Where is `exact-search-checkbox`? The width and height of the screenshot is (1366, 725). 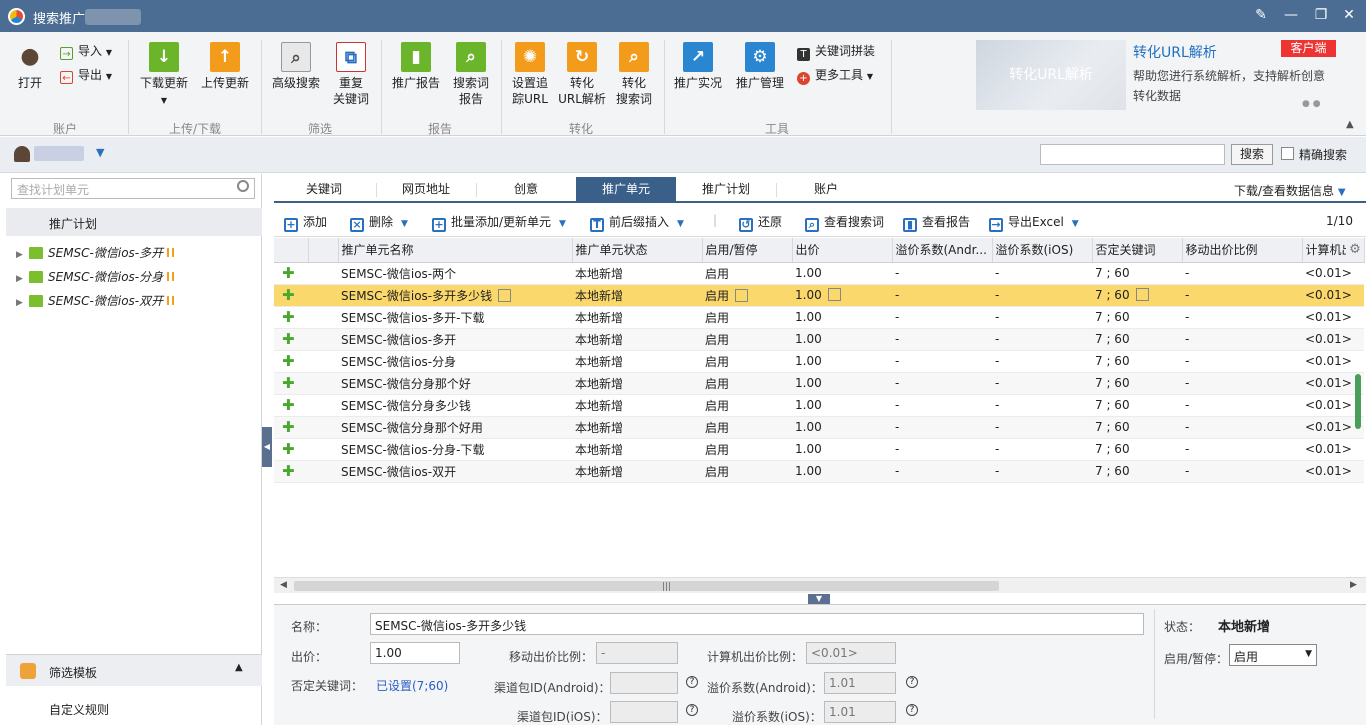
exact-search-checkbox is located at coordinates (1287, 153).